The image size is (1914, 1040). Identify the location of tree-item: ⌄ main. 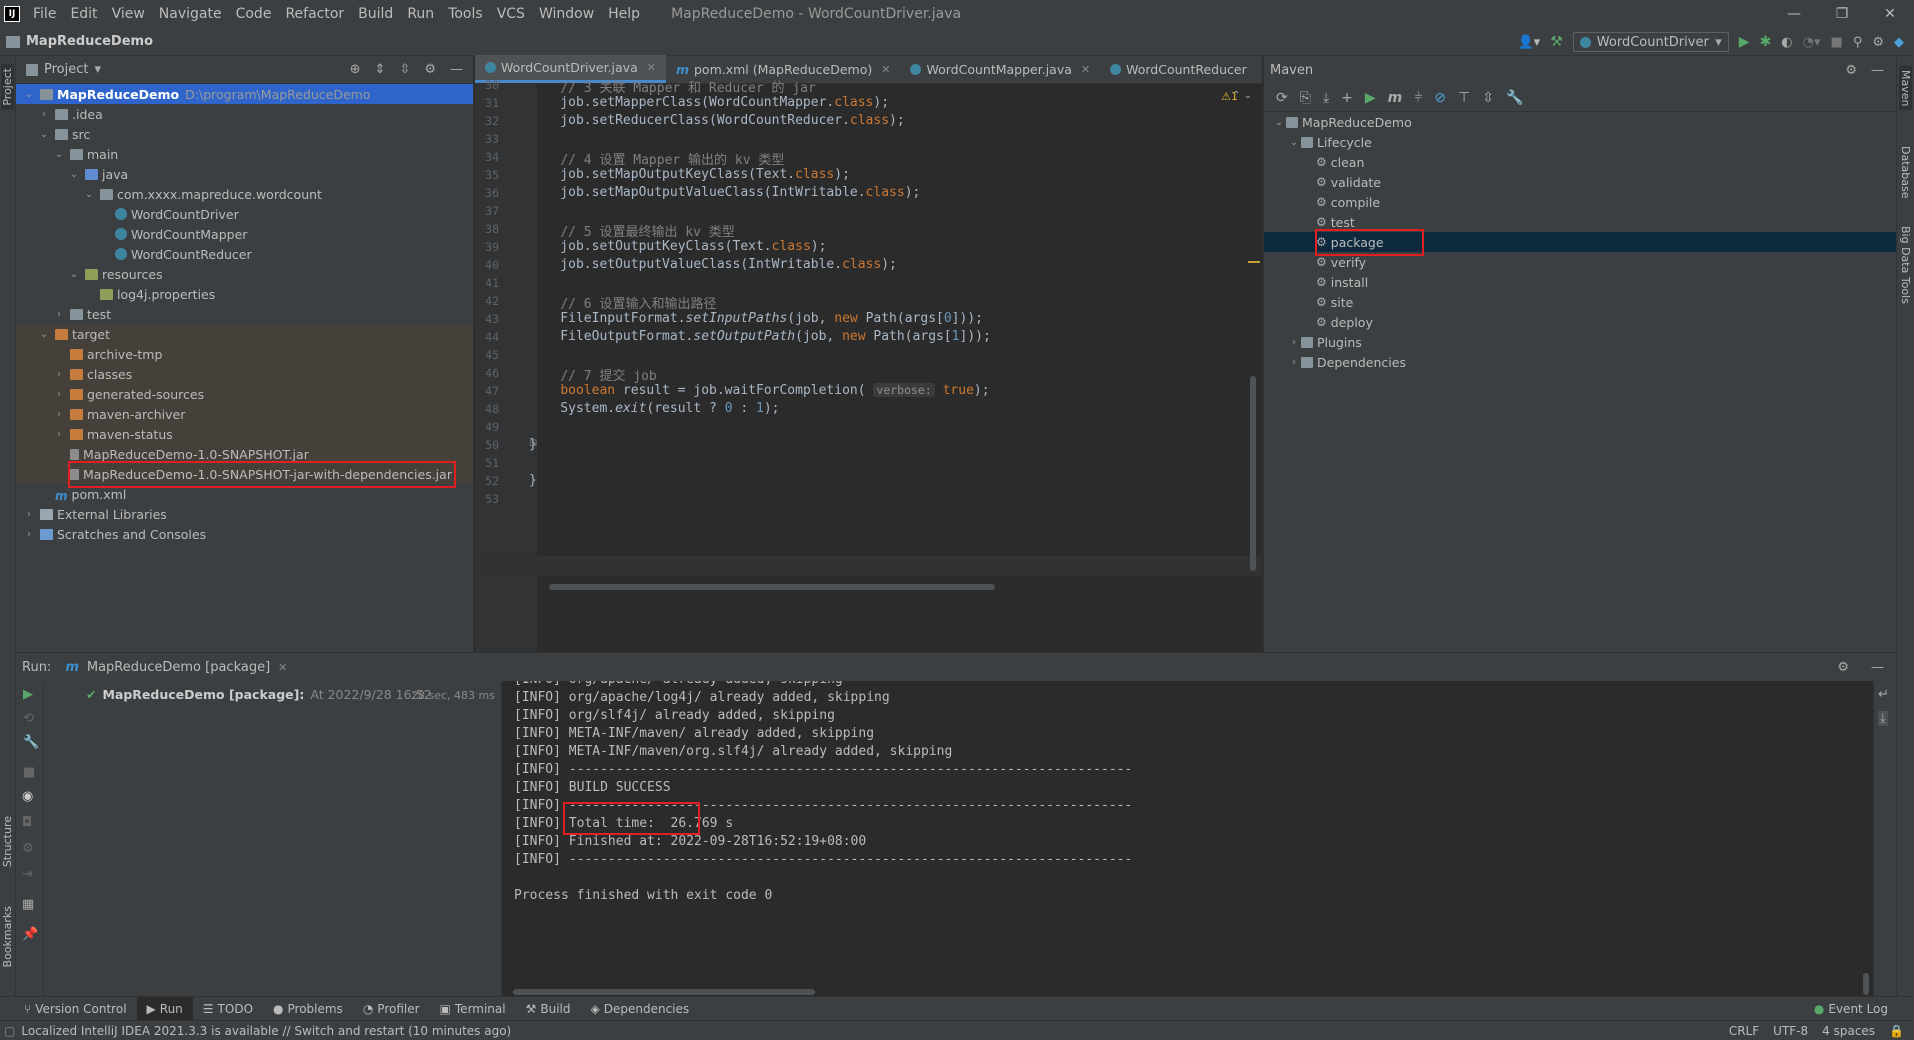
(244, 154).